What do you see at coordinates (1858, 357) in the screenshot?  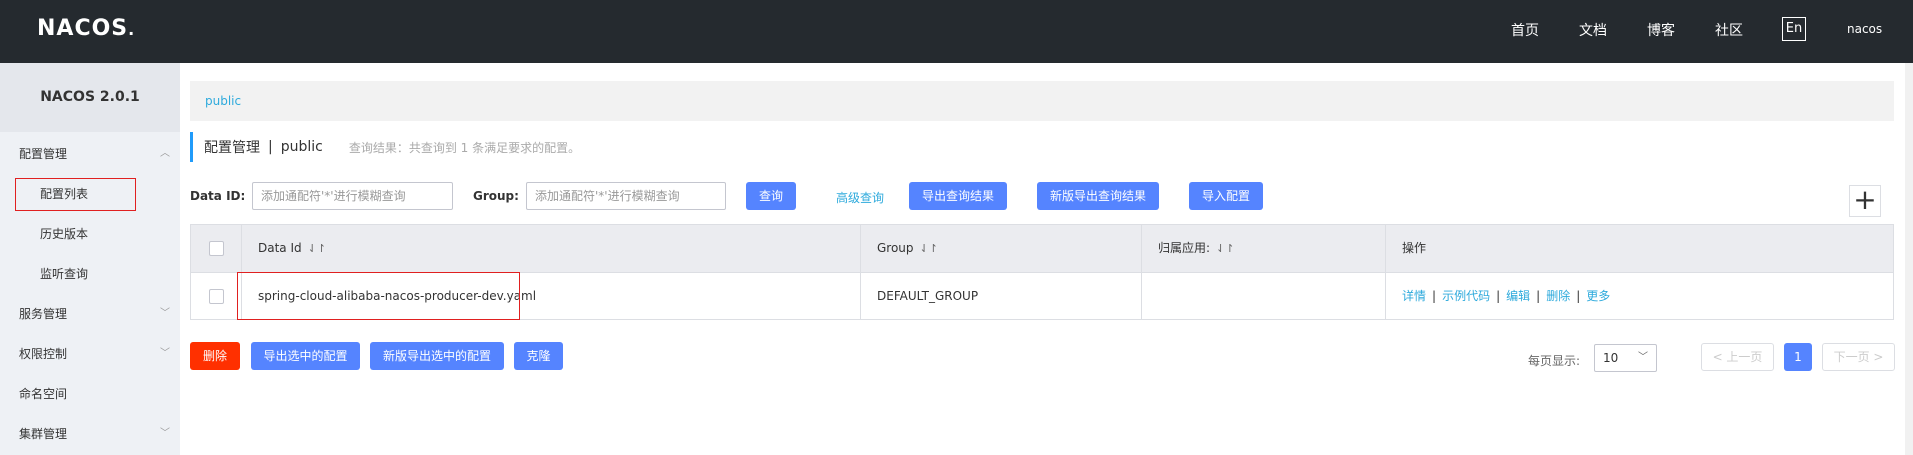 I see `next-page-button: 下一页 >` at bounding box center [1858, 357].